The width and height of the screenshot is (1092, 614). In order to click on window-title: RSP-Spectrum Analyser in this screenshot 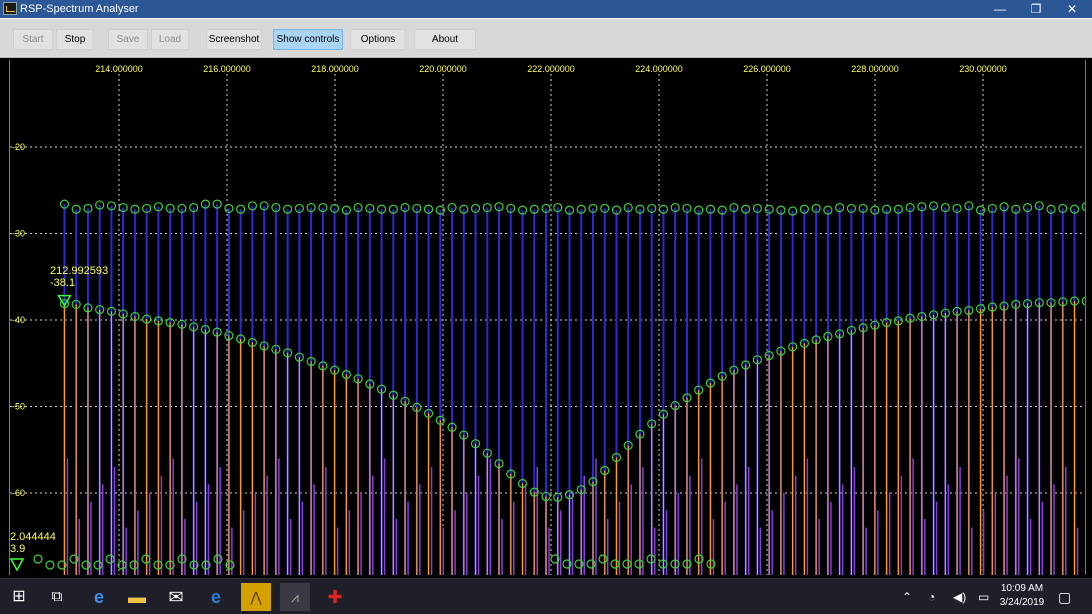, I will do `click(79, 9)`.